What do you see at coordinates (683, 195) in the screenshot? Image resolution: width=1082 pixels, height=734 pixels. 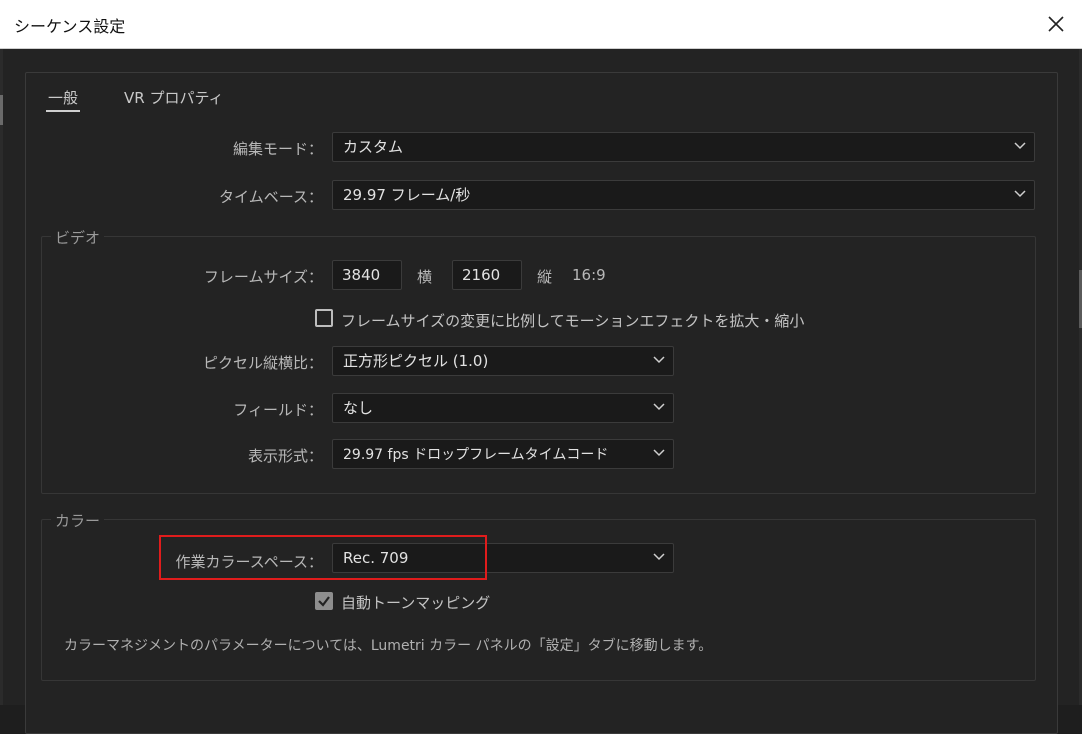 I see `timebase-dropdown: 29.97 フレーム/秒` at bounding box center [683, 195].